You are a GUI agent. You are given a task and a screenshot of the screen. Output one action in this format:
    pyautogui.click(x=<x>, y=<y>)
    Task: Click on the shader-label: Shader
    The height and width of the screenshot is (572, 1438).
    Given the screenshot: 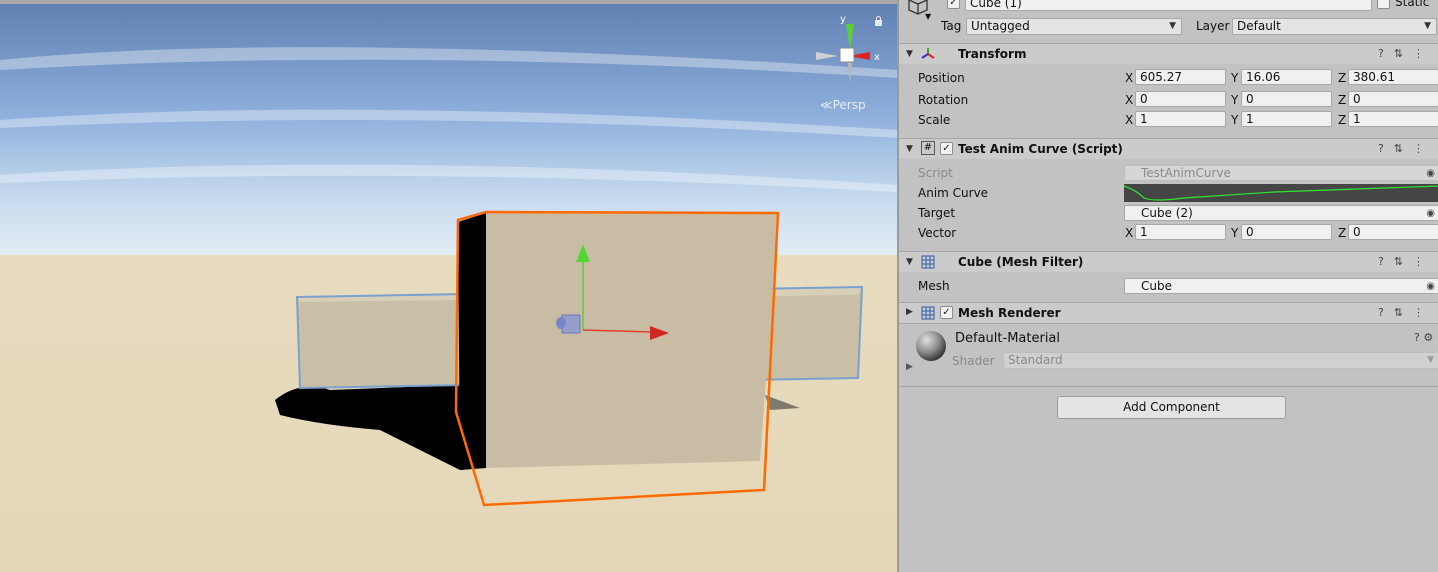 What is the action you would take?
    pyautogui.click(x=973, y=361)
    